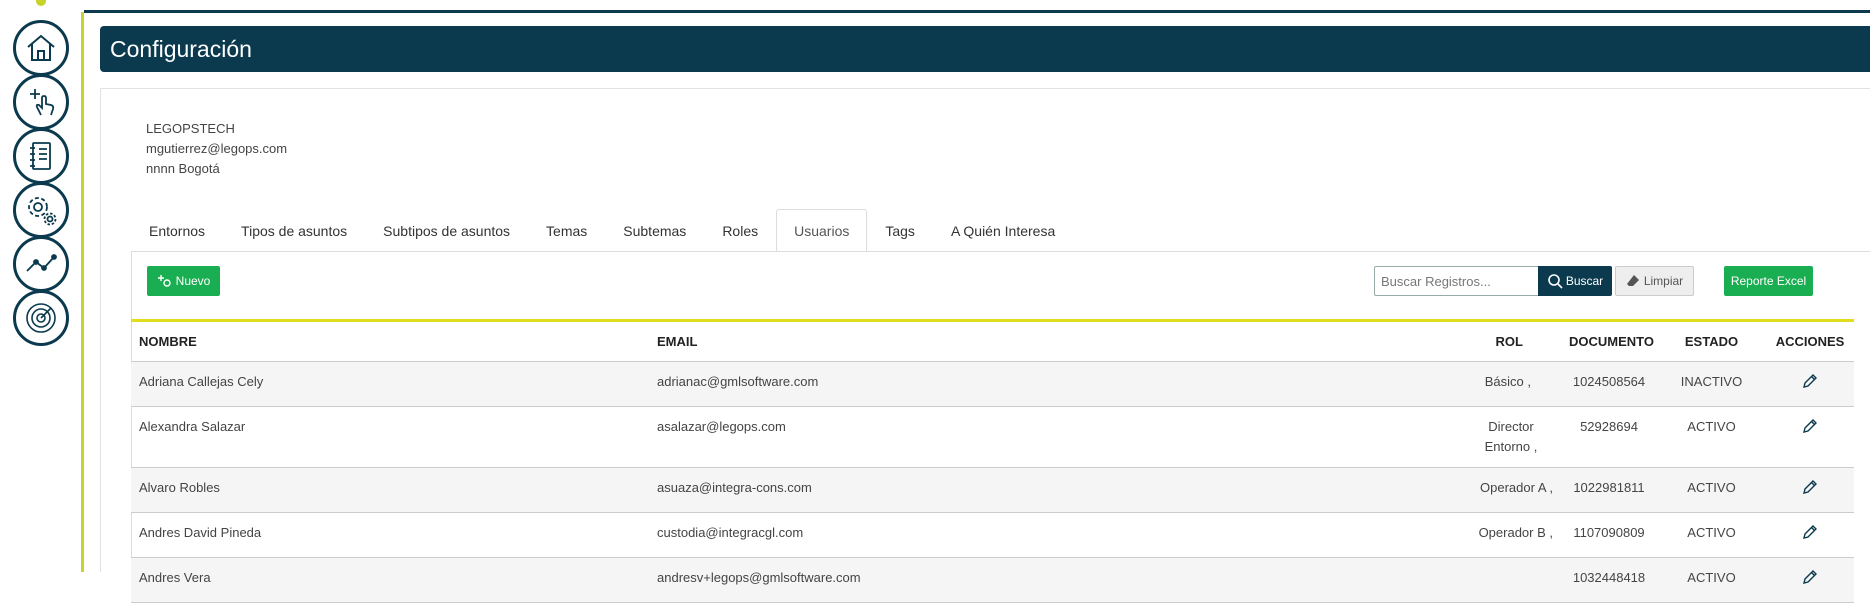 Image resolution: width=1870 pixels, height=603 pixels. I want to click on clear-button: Limpiar, so click(1654, 281).